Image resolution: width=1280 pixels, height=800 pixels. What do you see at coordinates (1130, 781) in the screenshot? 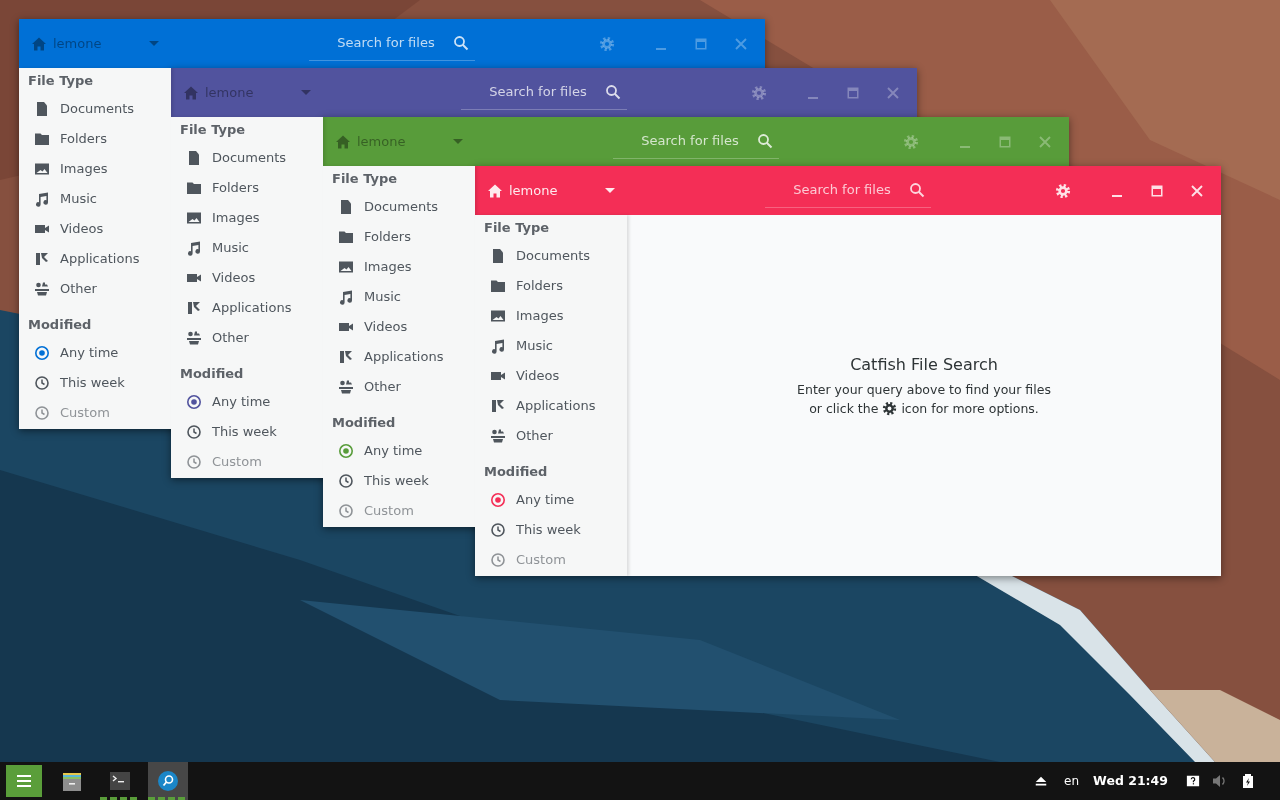
I see `clock: Wed 21:49` at bounding box center [1130, 781].